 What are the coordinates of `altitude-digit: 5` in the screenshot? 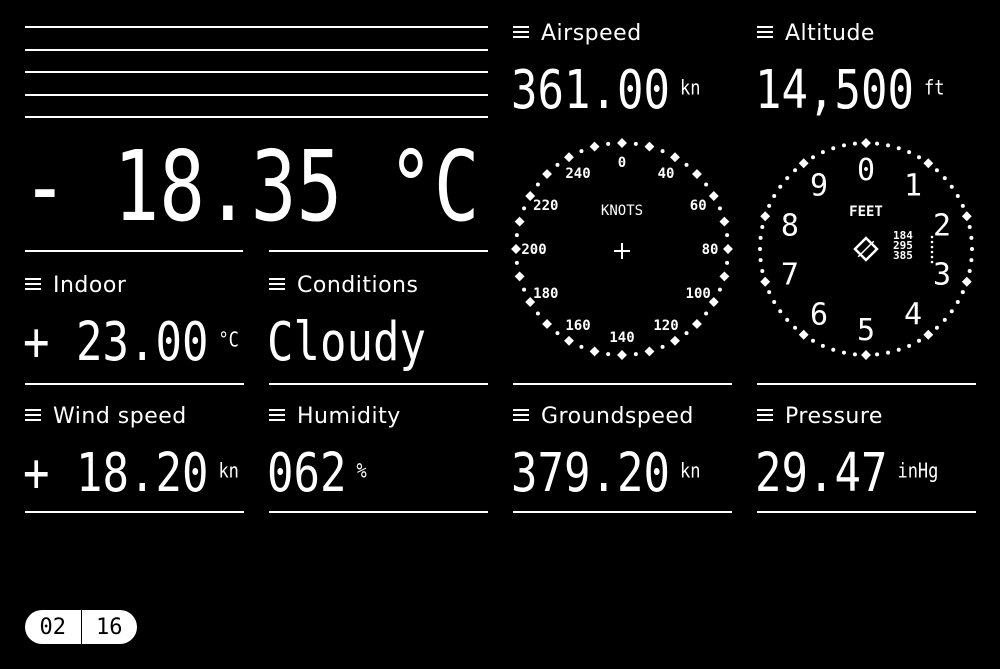 It's located at (866, 330).